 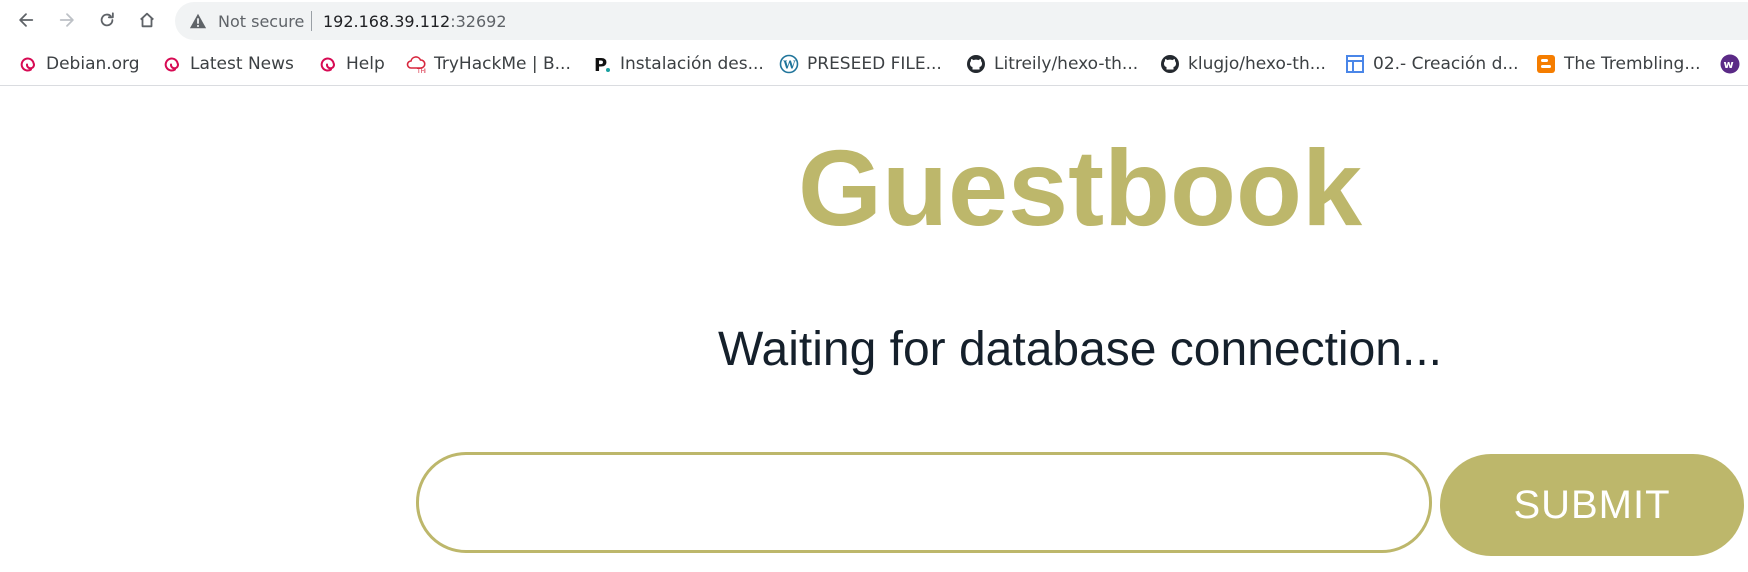 I want to click on svg-text: W, so click(x=789, y=65).